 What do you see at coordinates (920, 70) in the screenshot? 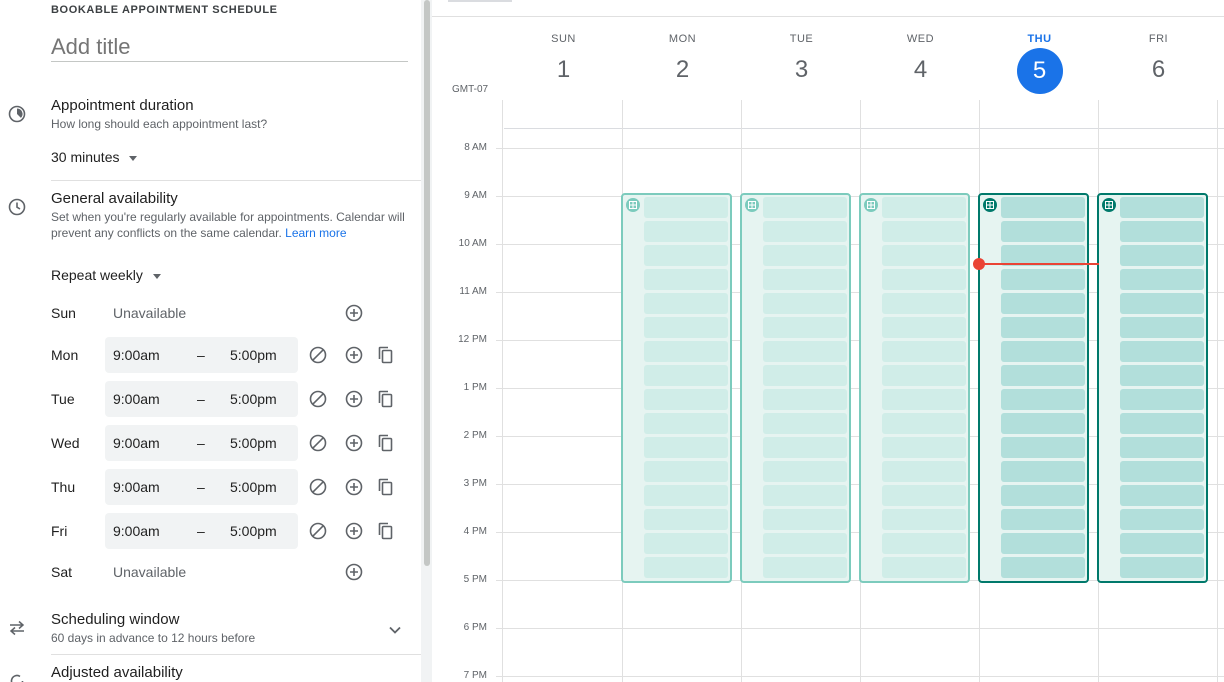
I see `day-number: 4` at bounding box center [920, 70].